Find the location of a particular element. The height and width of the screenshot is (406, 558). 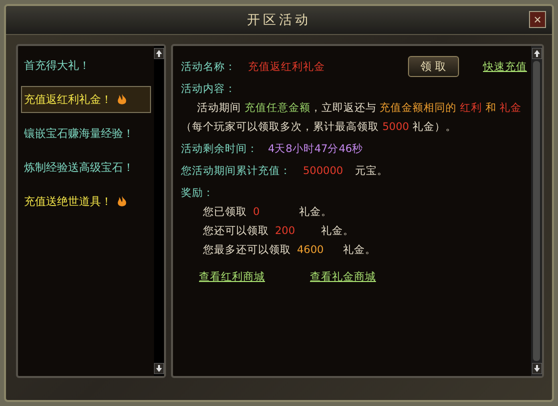

shop-link: 查看红利商城 is located at coordinates (232, 277).